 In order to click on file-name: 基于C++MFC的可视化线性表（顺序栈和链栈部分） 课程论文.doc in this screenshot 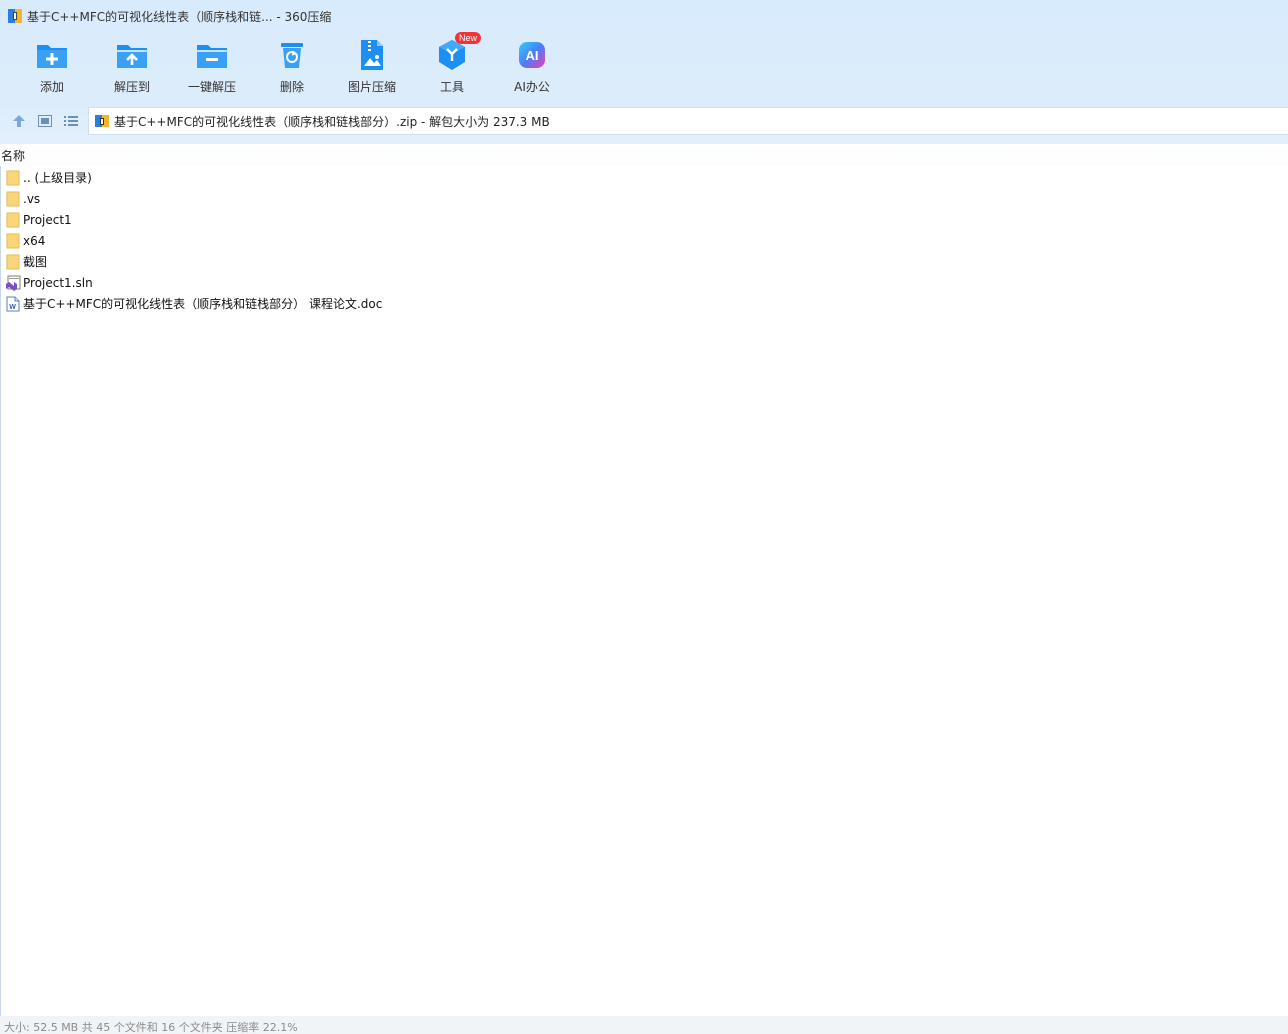, I will do `click(203, 304)`.